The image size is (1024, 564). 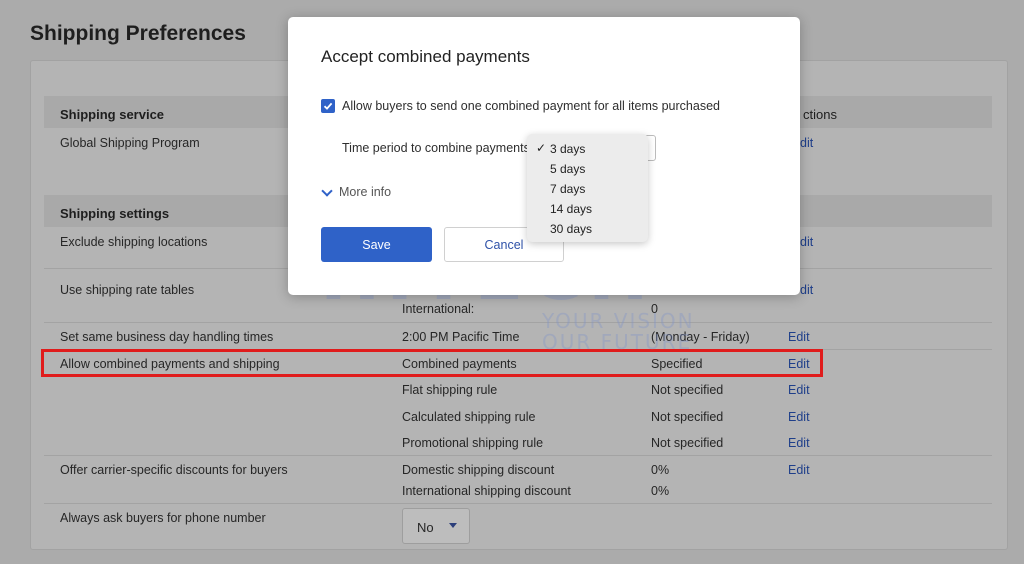 I want to click on phone-number-select-value: No, so click(x=425, y=527).